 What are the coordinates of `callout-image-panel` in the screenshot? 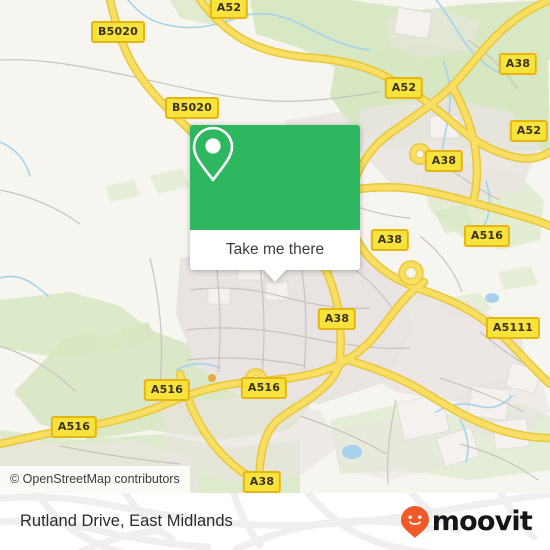 It's located at (275, 177).